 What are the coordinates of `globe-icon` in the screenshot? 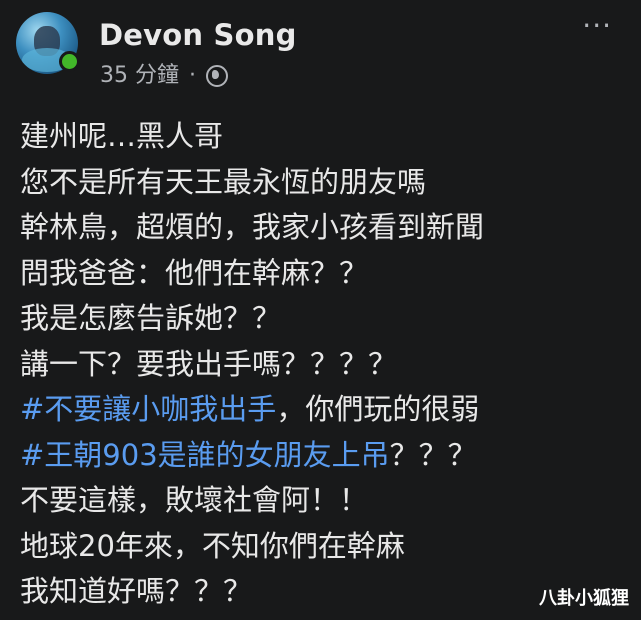 It's located at (217, 76).